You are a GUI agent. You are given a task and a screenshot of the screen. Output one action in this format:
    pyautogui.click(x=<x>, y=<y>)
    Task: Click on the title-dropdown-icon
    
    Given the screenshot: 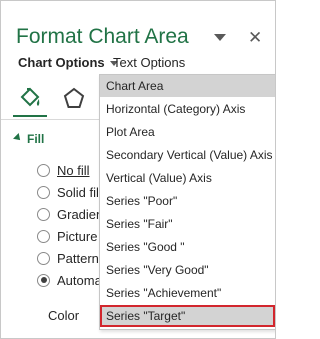 What is the action you would take?
    pyautogui.click(x=220, y=37)
    